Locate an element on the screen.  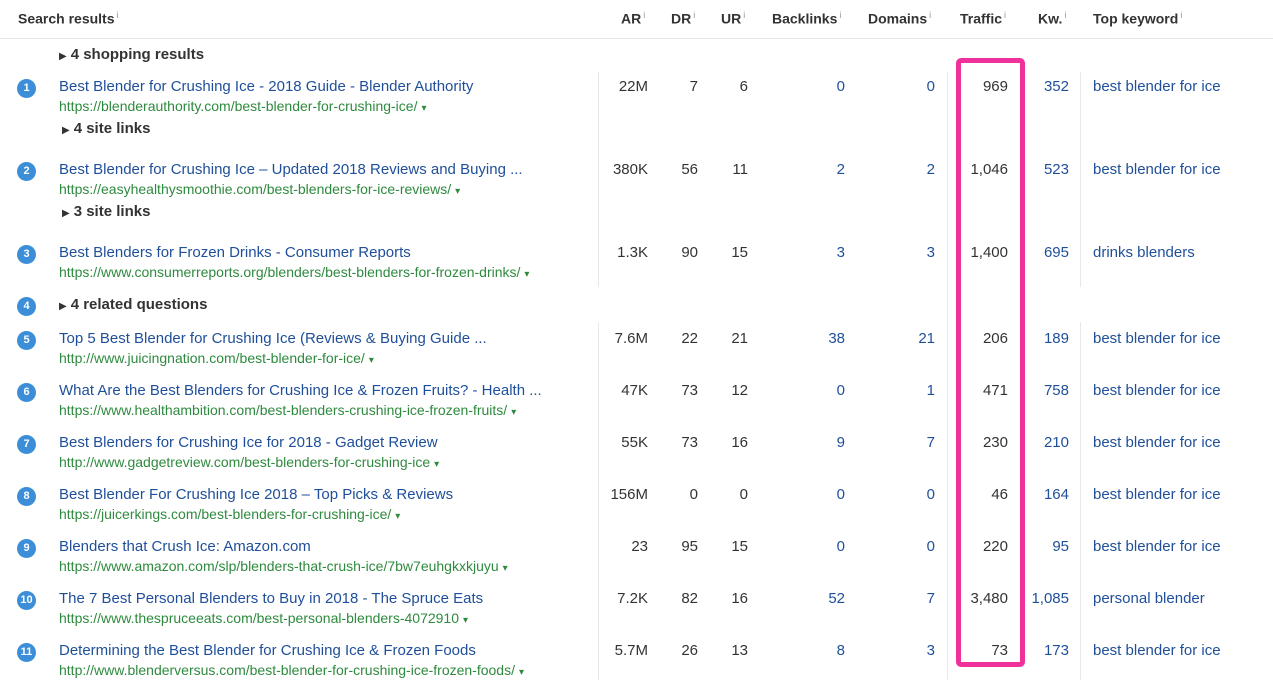
col-ar: AR i is located at coordinates (633, 18).